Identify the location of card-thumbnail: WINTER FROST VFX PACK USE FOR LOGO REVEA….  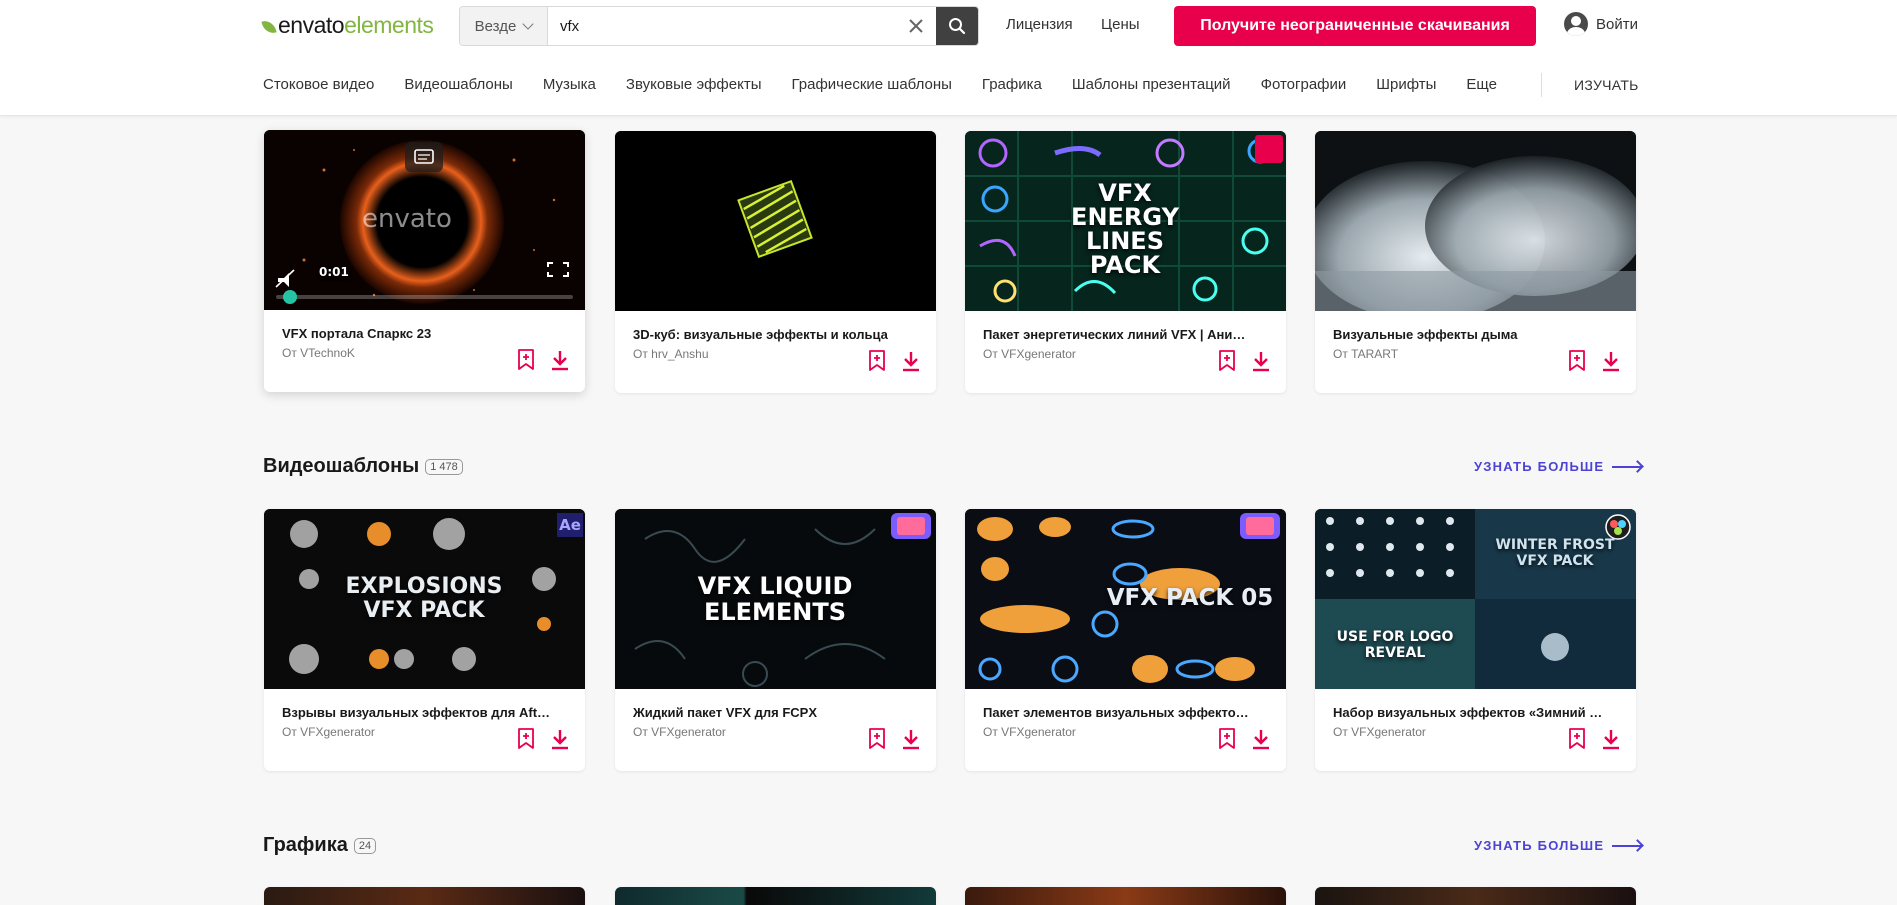
(1475, 599).